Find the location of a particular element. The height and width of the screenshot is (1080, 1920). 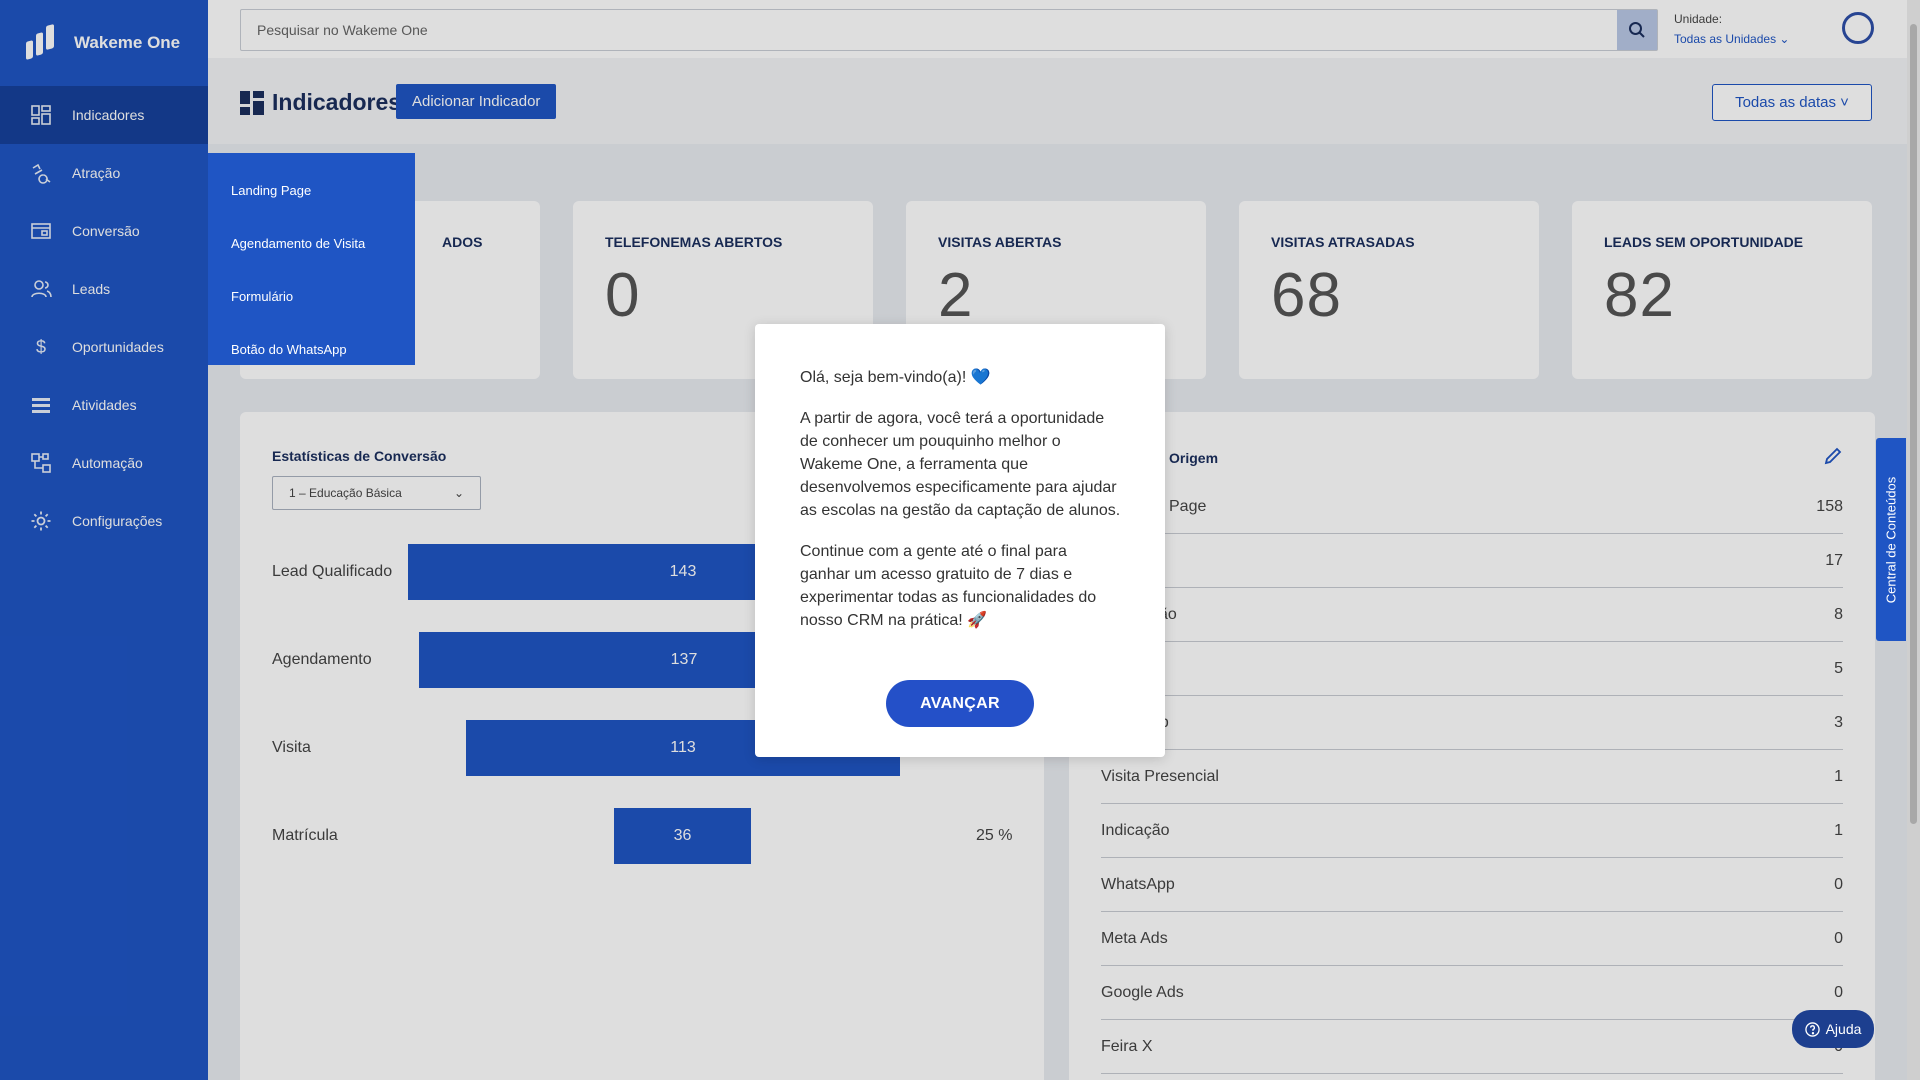

content-center-label: Central de Conteúdos is located at coordinates (1891, 539).